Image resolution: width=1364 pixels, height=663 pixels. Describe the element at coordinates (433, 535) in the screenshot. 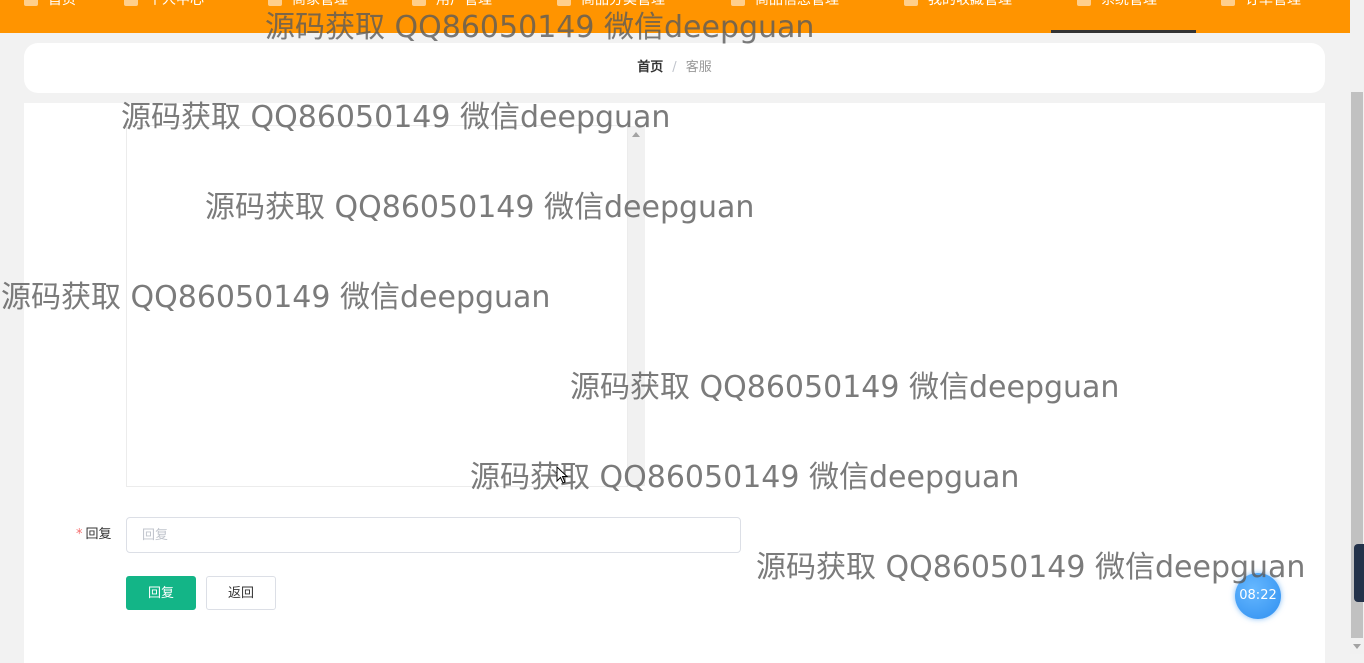

I see `reply-input` at that location.